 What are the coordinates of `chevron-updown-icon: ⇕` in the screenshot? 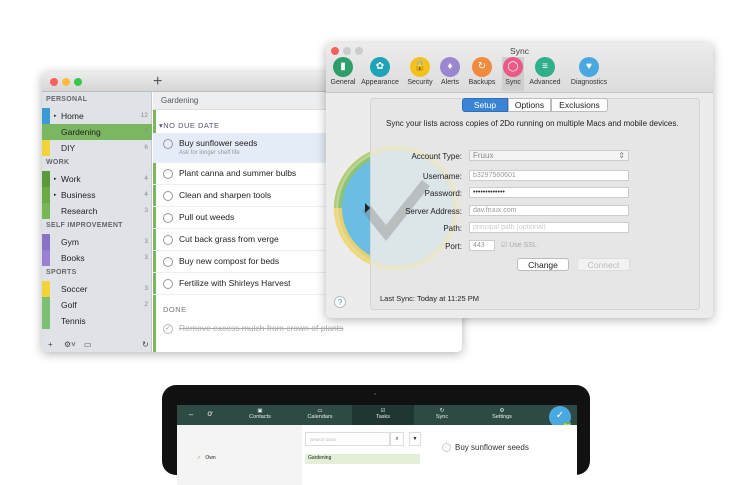 It's located at (621, 155).